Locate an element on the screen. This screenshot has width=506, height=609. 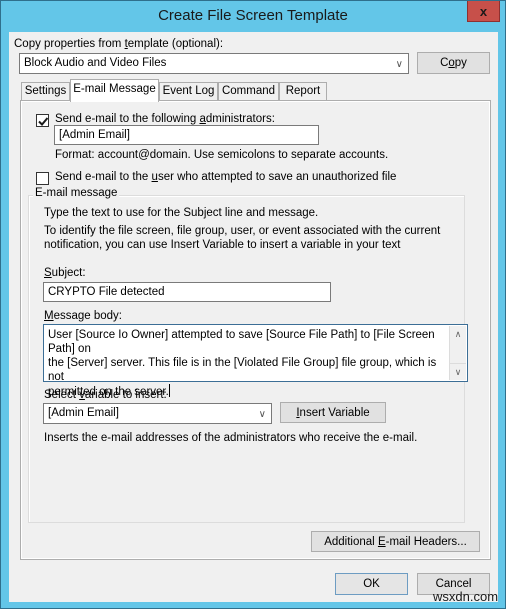
template-select-value: Block Audio and Video Files is located at coordinates (95, 63).